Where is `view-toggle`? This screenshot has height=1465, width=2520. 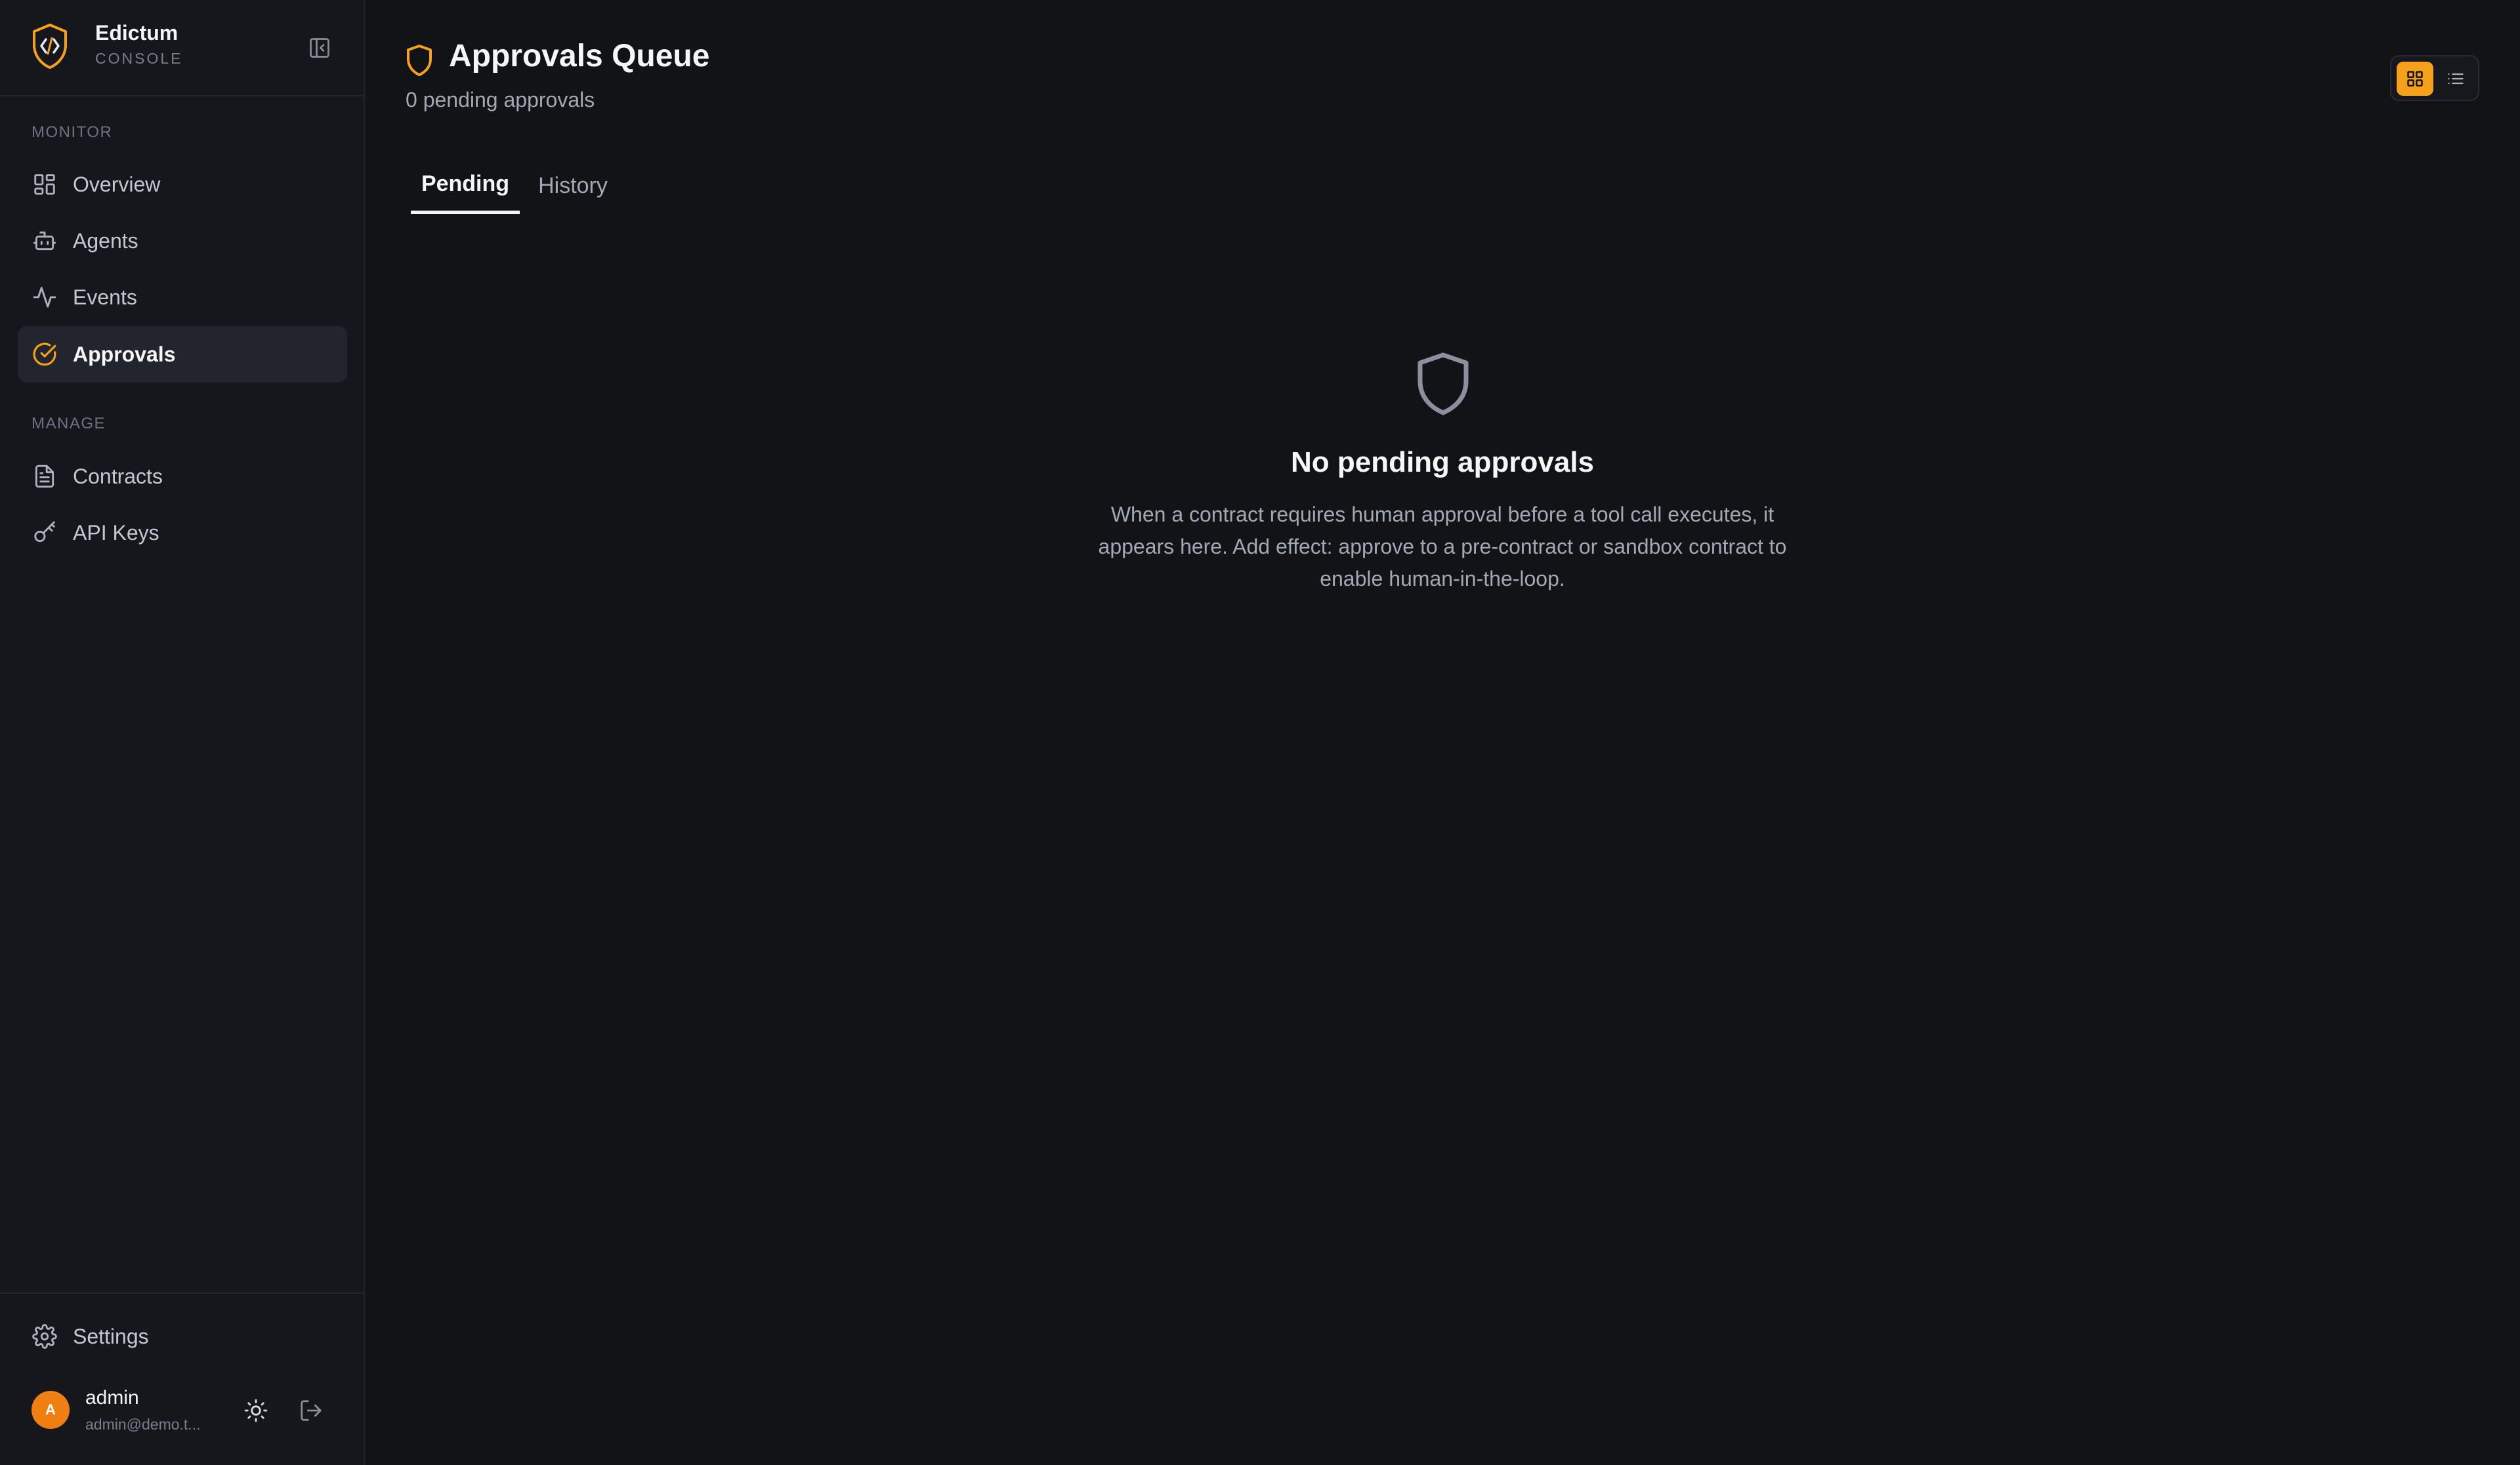 view-toggle is located at coordinates (2434, 78).